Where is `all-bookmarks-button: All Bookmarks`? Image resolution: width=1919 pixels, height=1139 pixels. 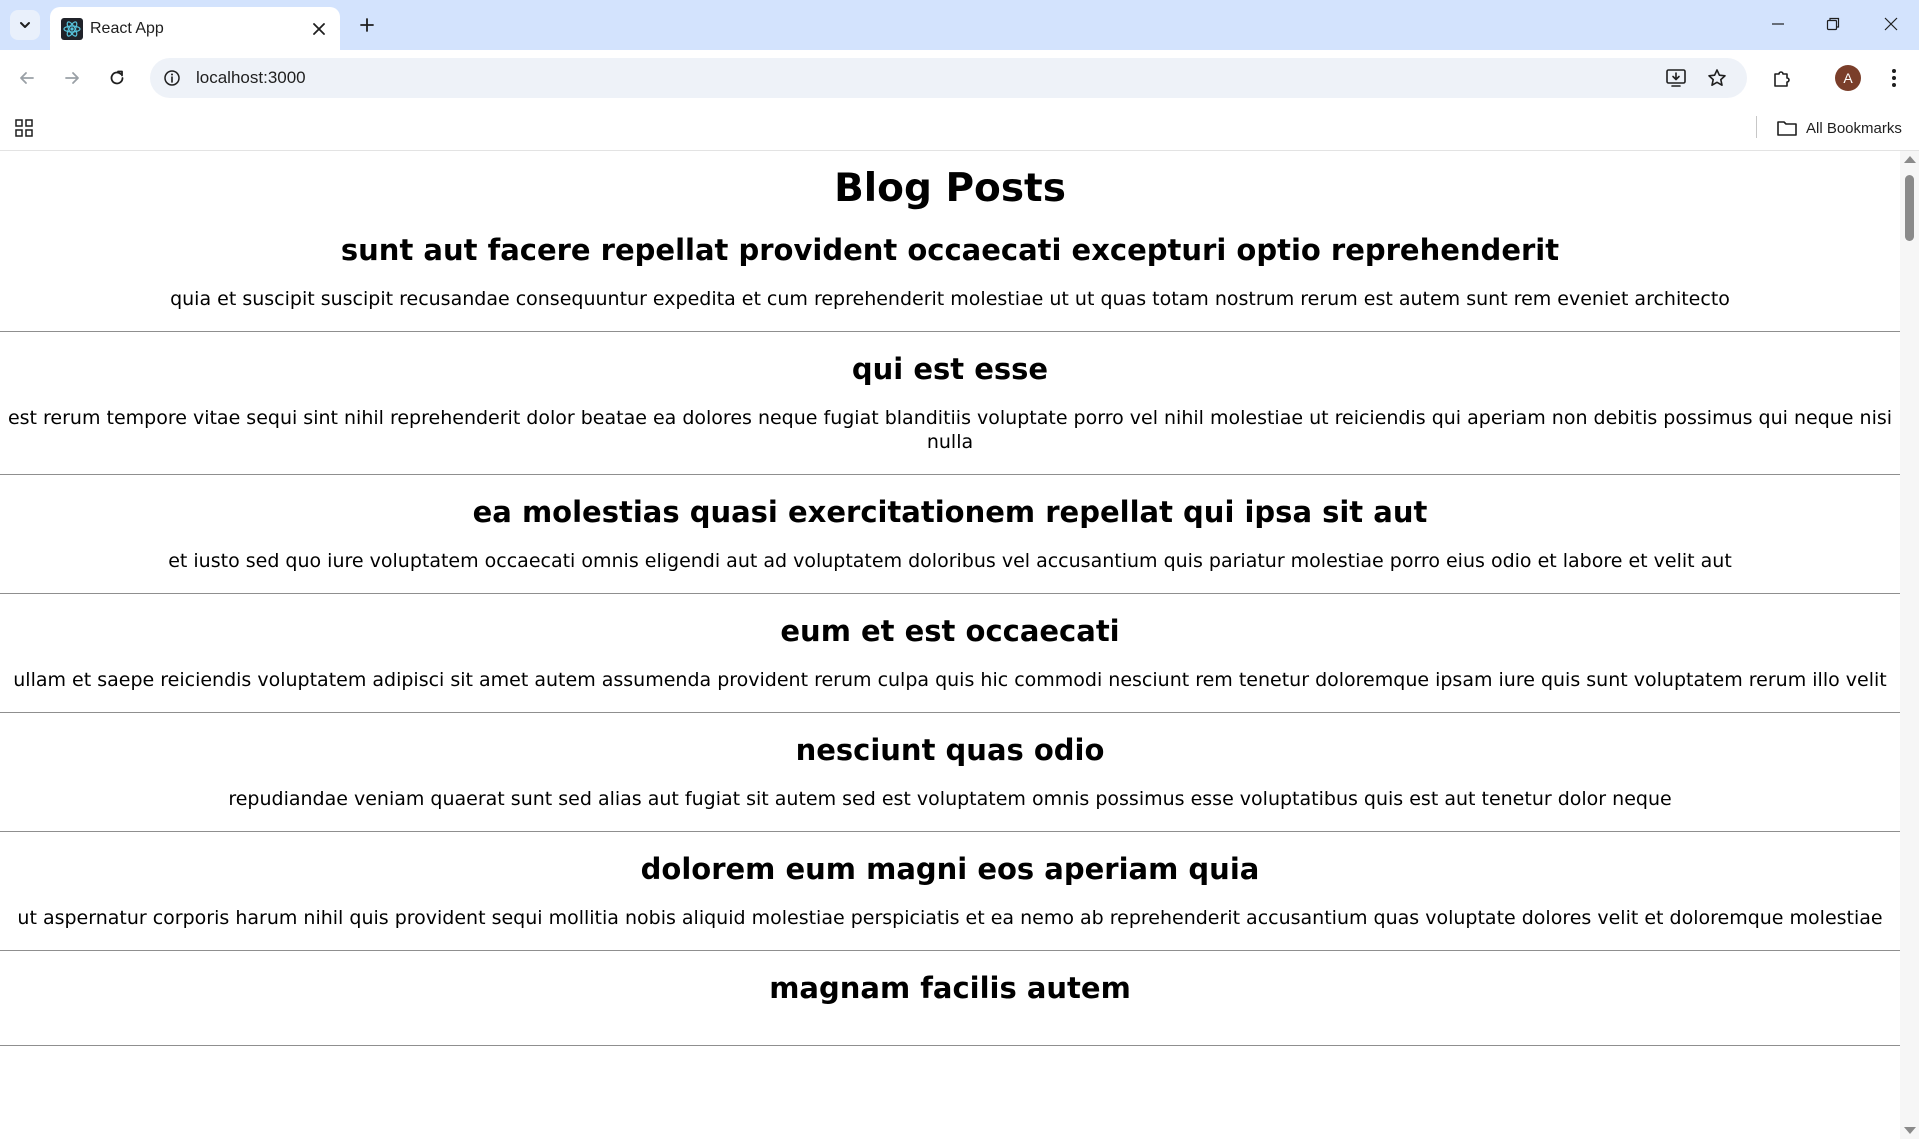
all-bookmarks-button: All Bookmarks is located at coordinates (1839, 128).